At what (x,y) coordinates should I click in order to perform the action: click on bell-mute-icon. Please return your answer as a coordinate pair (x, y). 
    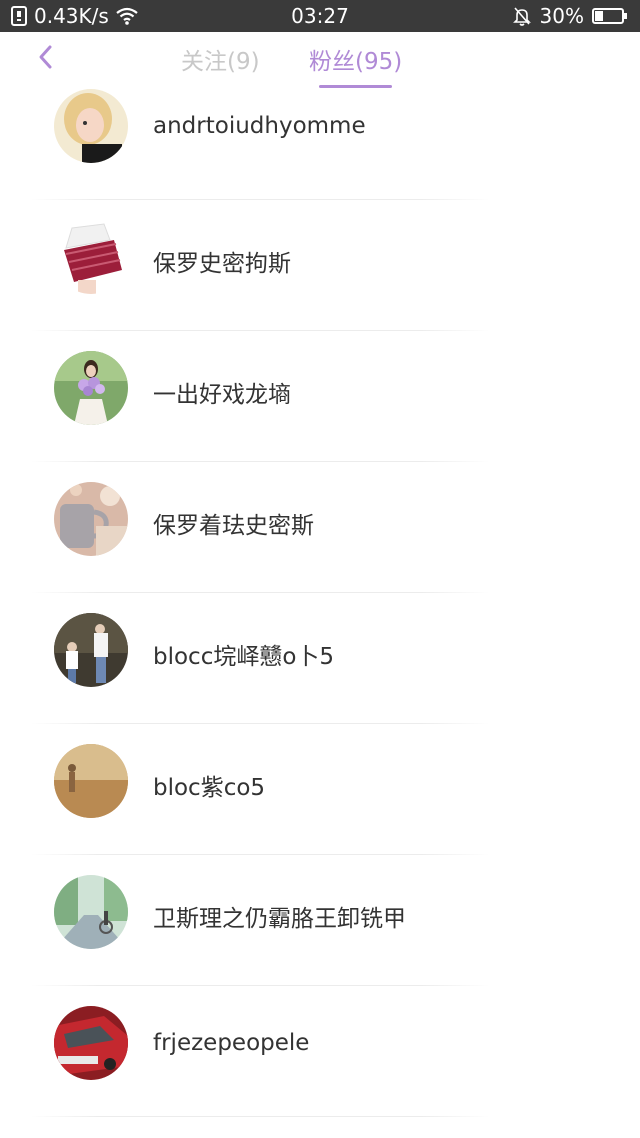
    Looking at the image, I should click on (522, 16).